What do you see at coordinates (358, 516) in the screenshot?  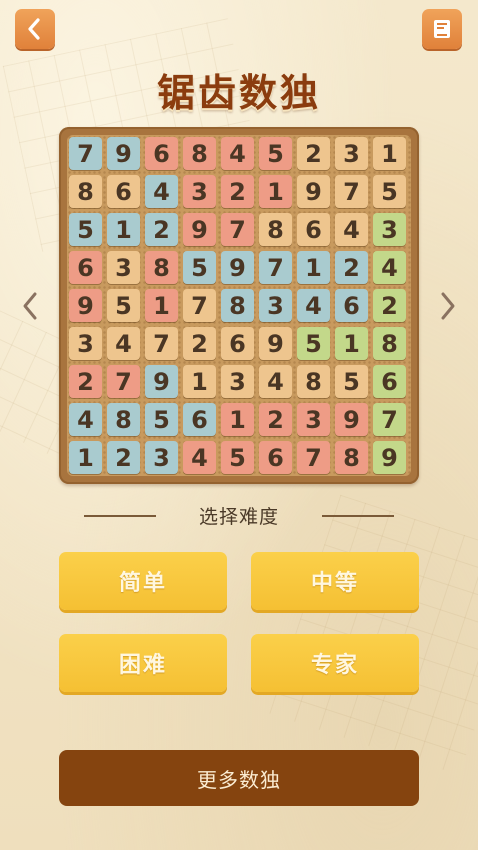 I see `divider-line` at bounding box center [358, 516].